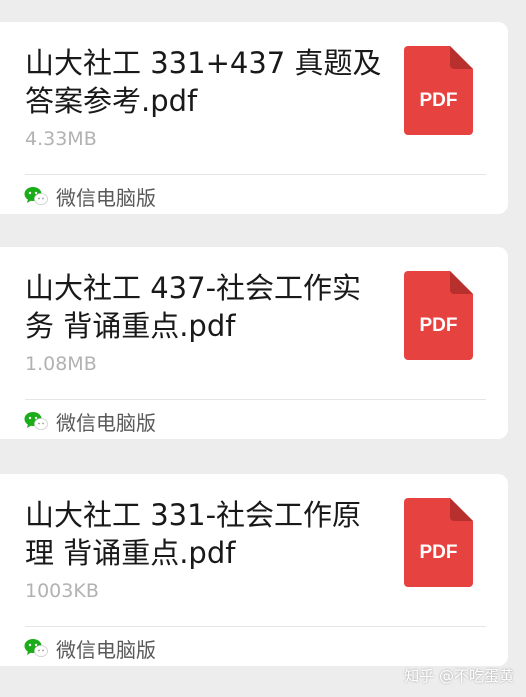 Image resolution: width=526 pixels, height=697 pixels. Describe the element at coordinates (459, 676) in the screenshot. I see `watermark: 知乎 @不吃蛋黄` at that location.